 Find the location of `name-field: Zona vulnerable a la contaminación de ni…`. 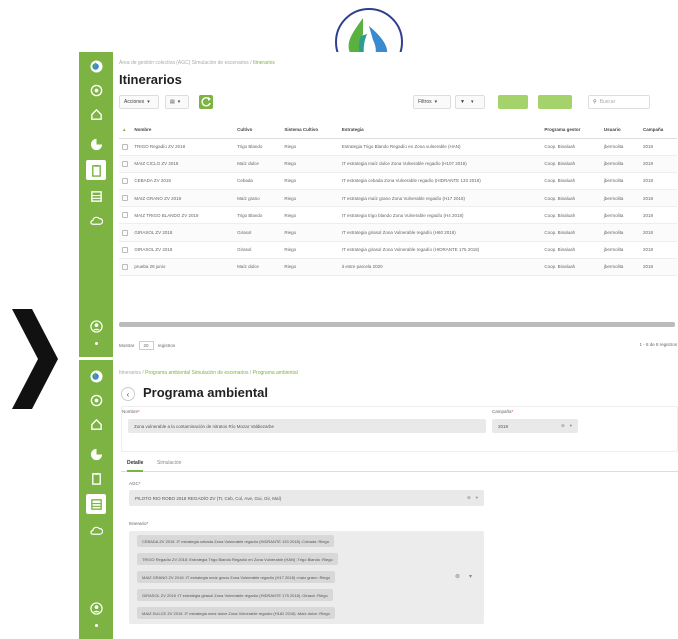

name-field: Zona vulnerable a la contaminación de ni… is located at coordinates (307, 426).